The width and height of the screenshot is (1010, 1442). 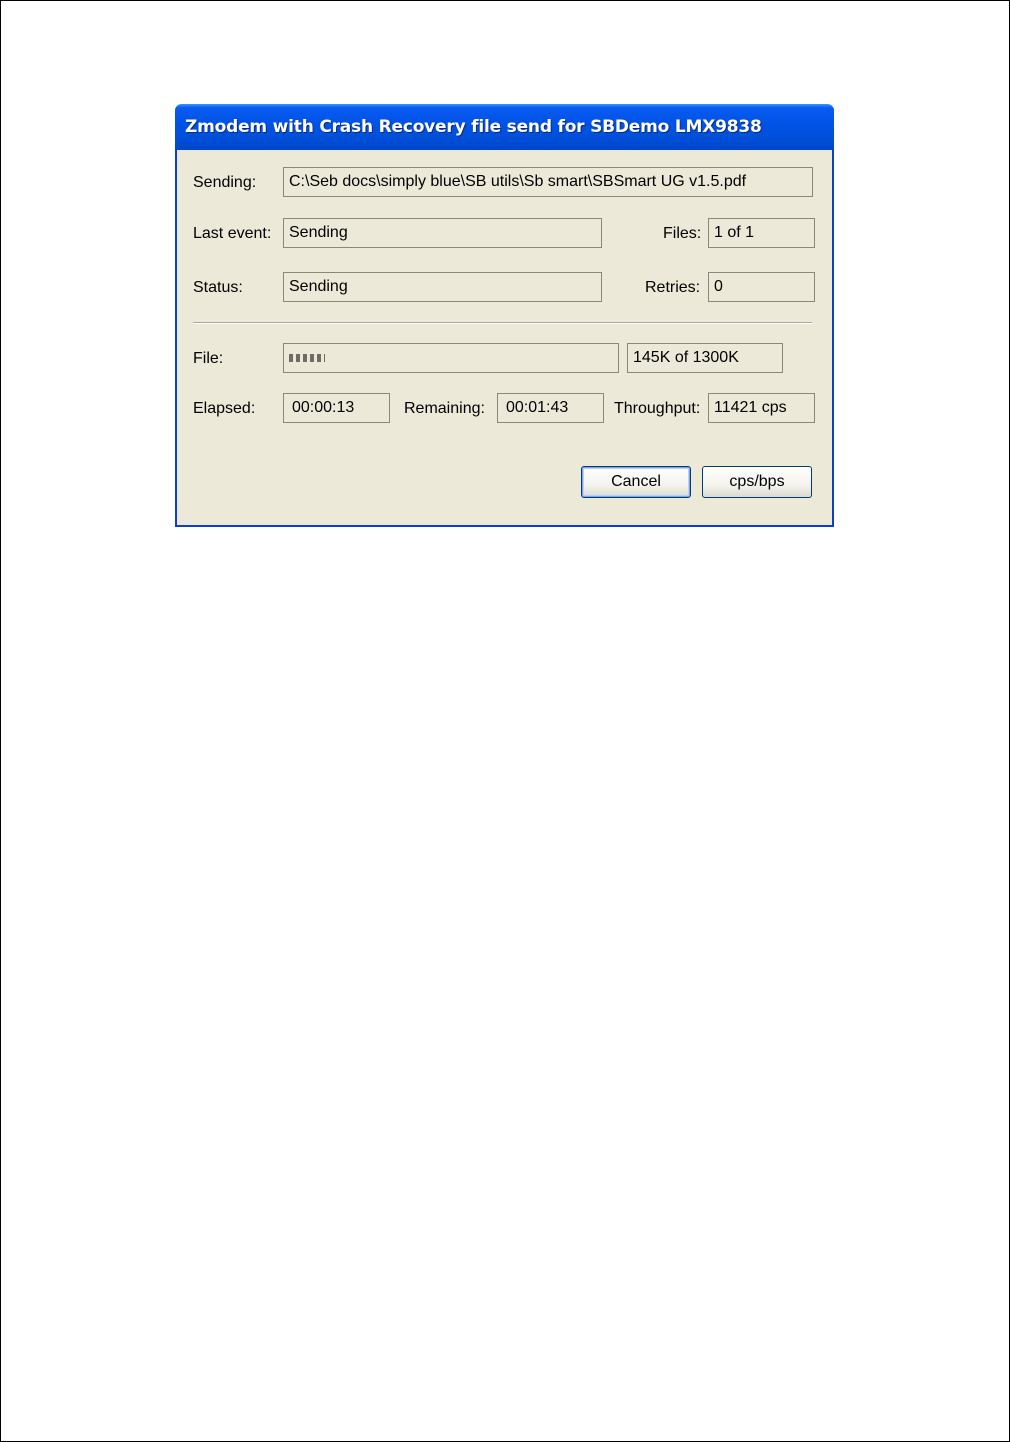 What do you see at coordinates (442, 287) in the screenshot?
I see `status-field: Sending` at bounding box center [442, 287].